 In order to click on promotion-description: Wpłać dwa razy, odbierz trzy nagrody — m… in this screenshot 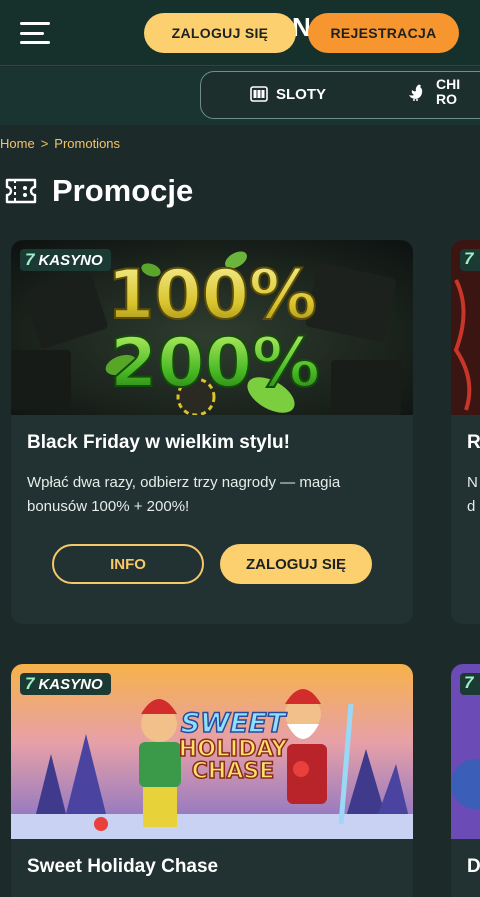, I will do `click(184, 494)`.